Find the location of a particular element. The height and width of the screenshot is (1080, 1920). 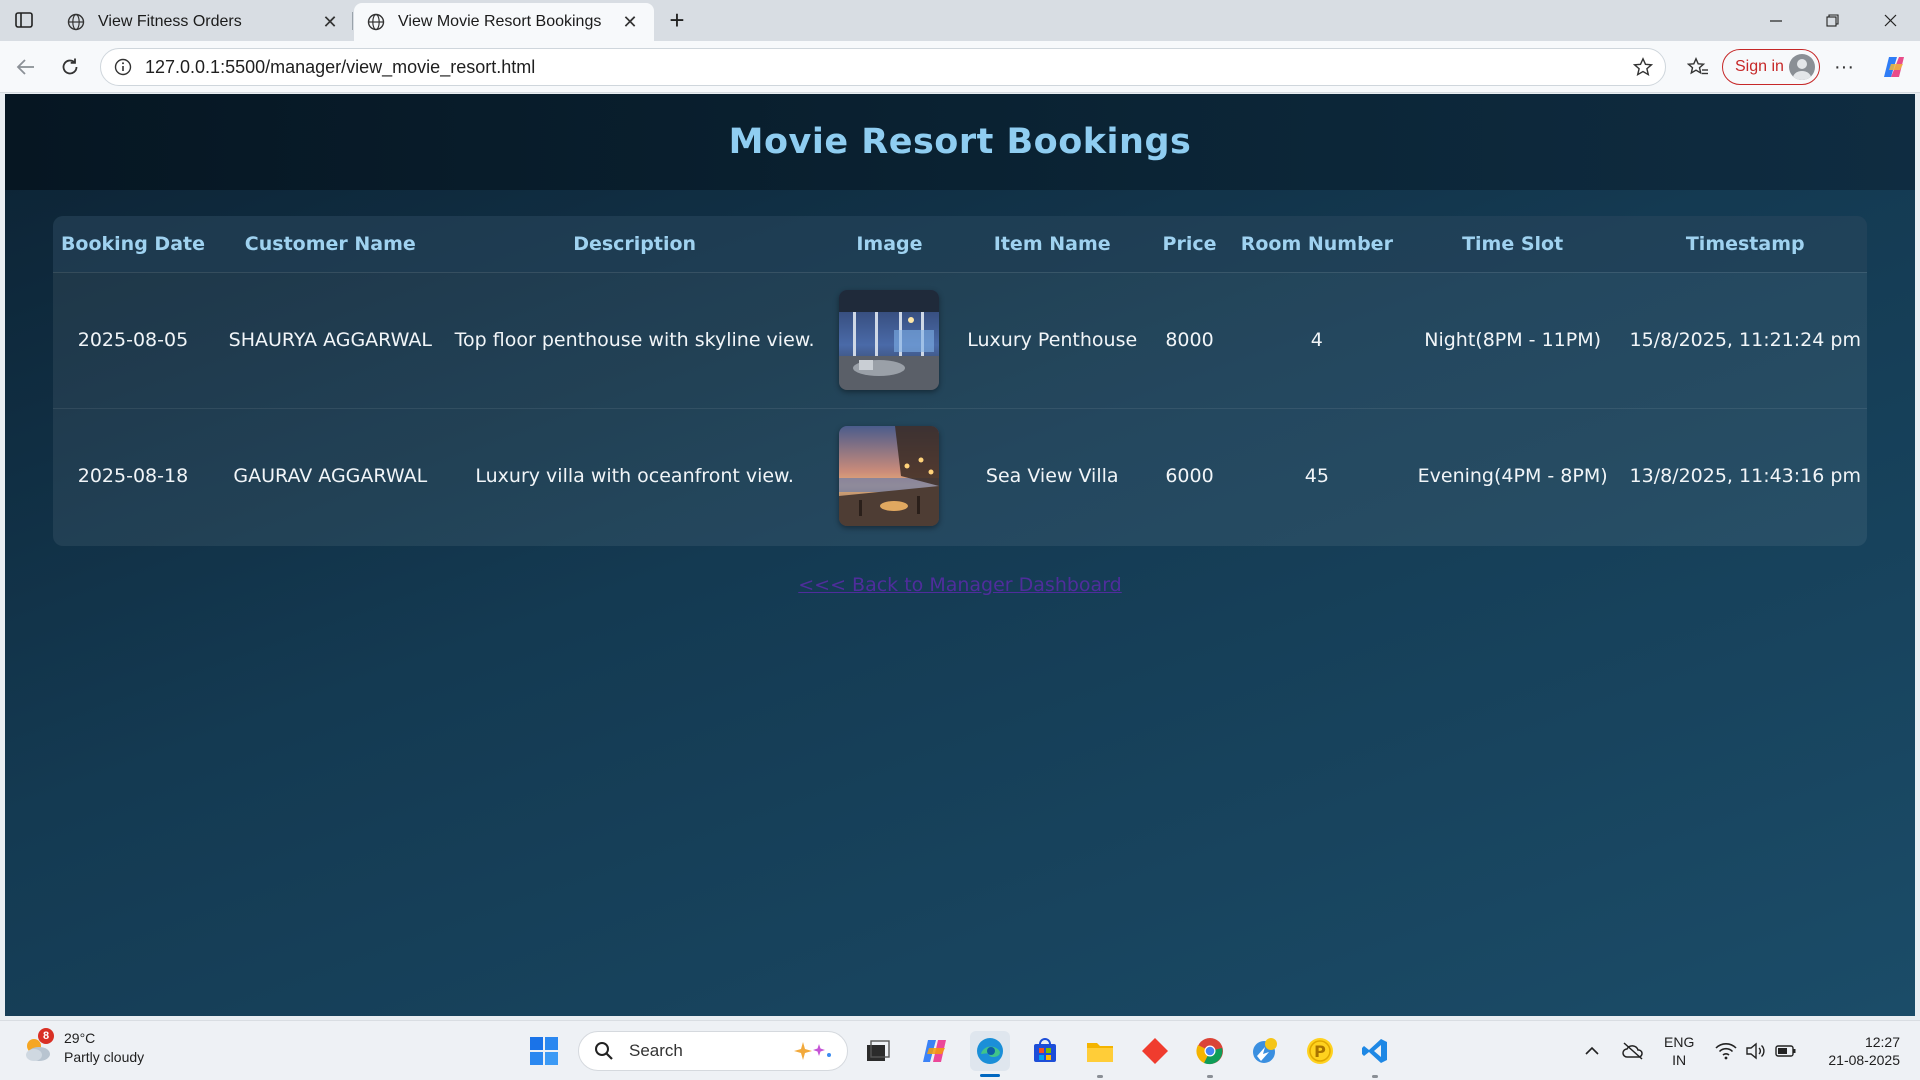

sea-view-villa-image is located at coordinates (889, 476).